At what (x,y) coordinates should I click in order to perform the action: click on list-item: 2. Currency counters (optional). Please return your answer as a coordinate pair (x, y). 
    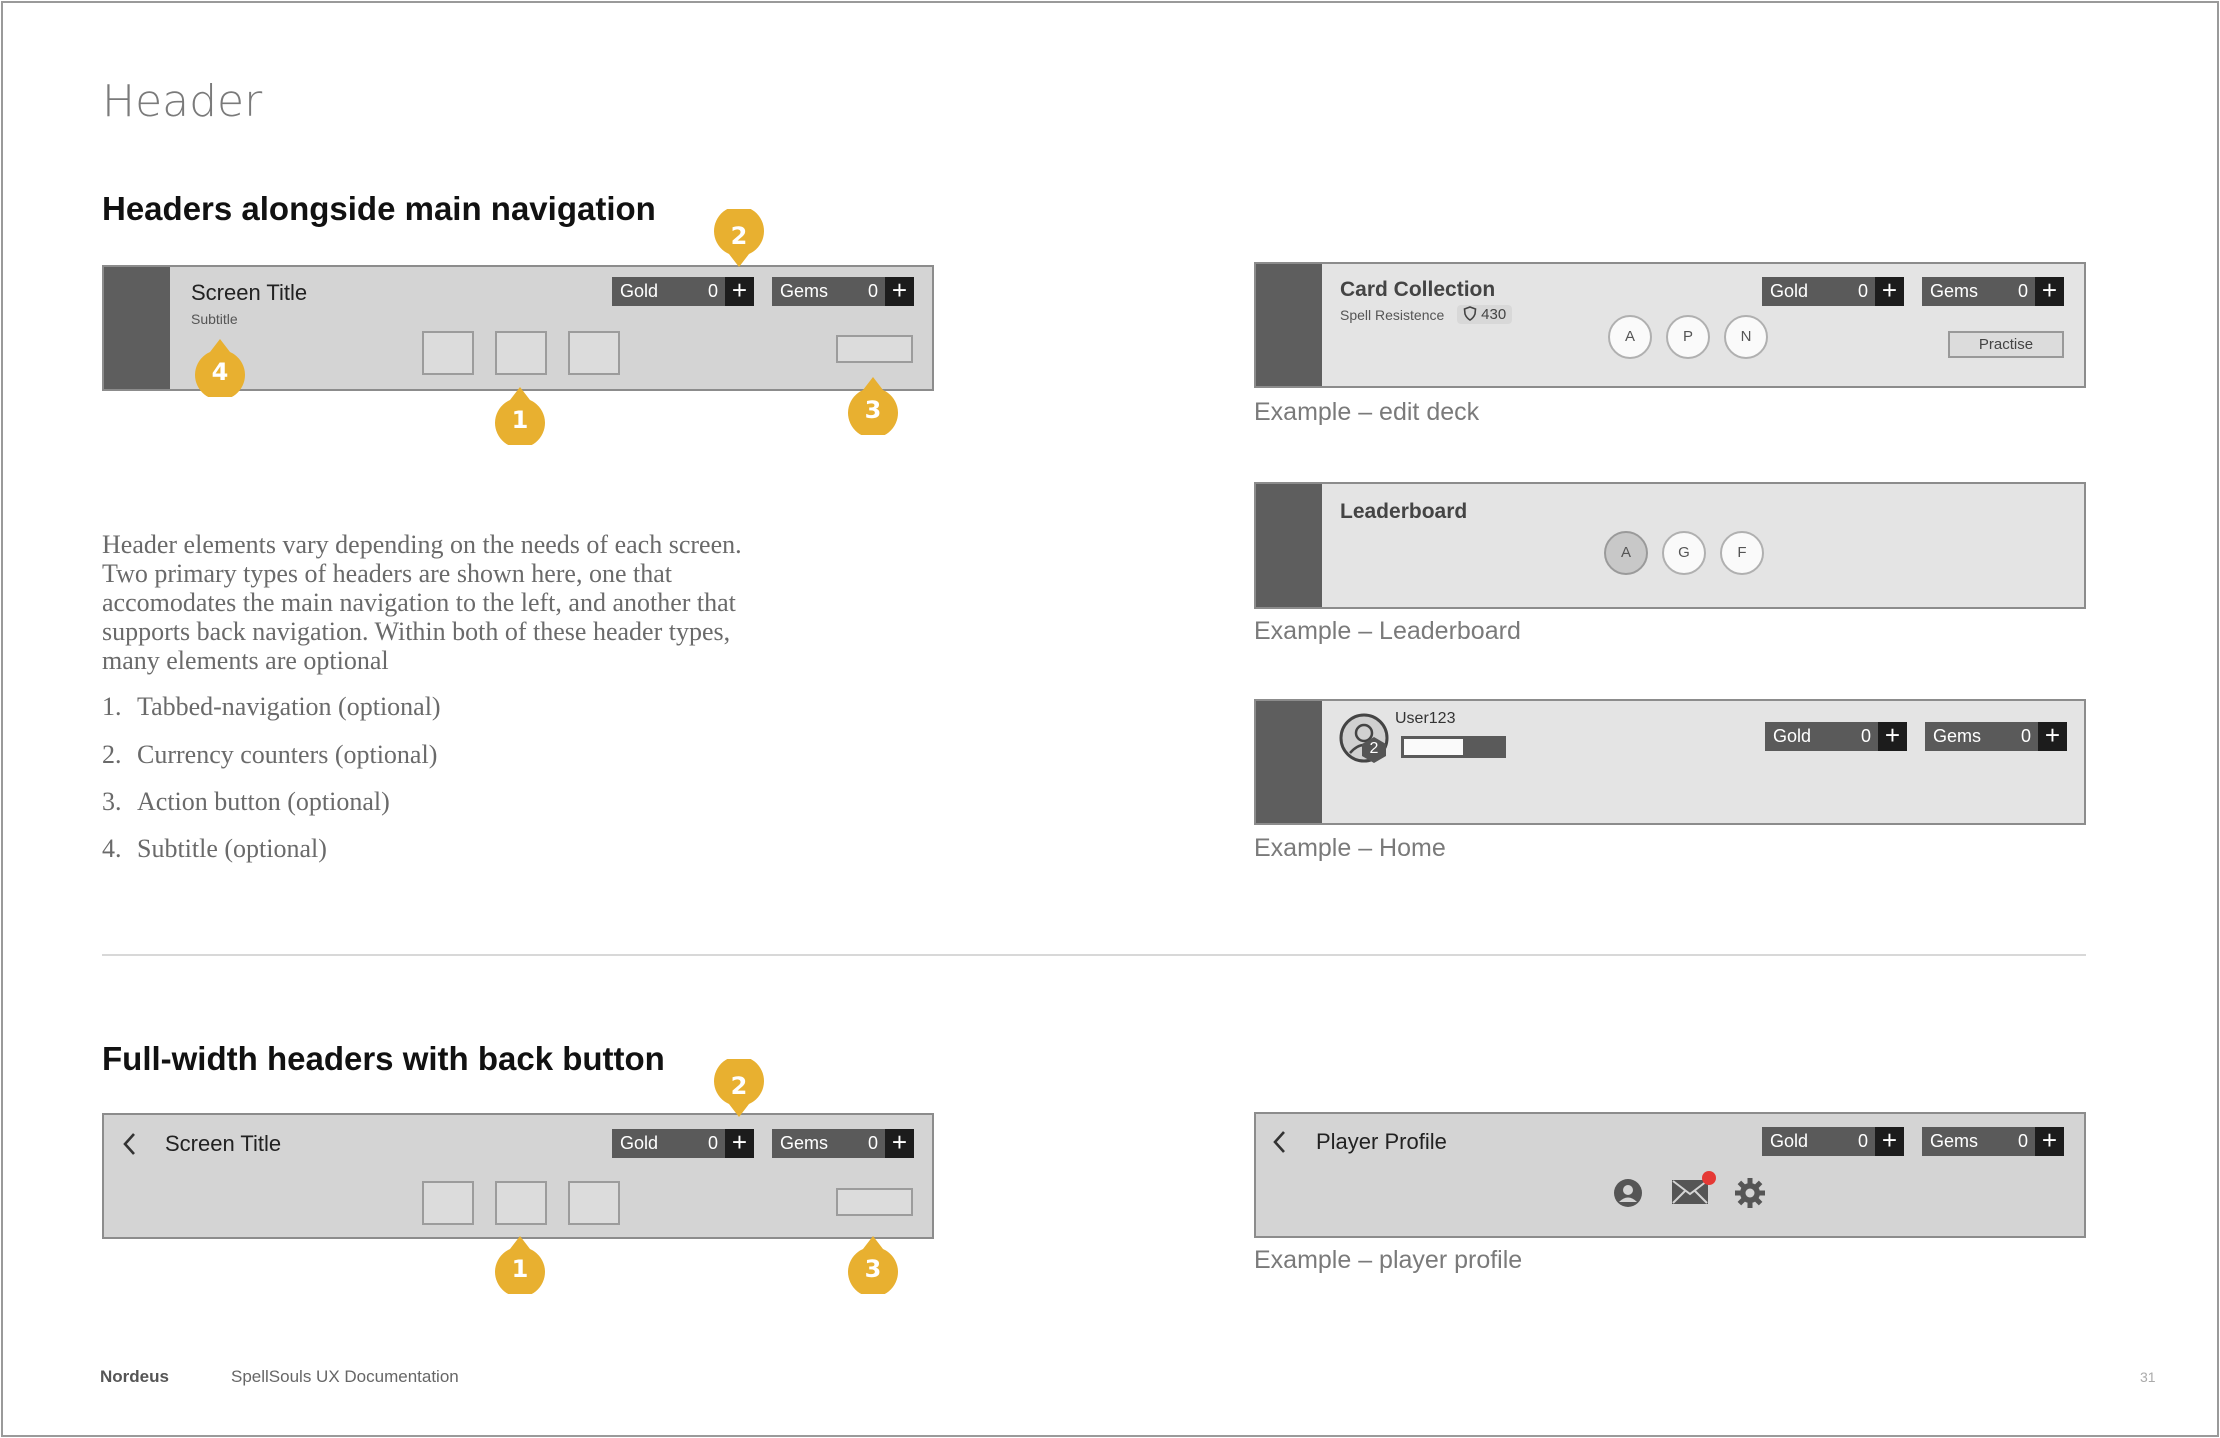
    Looking at the image, I should click on (269, 755).